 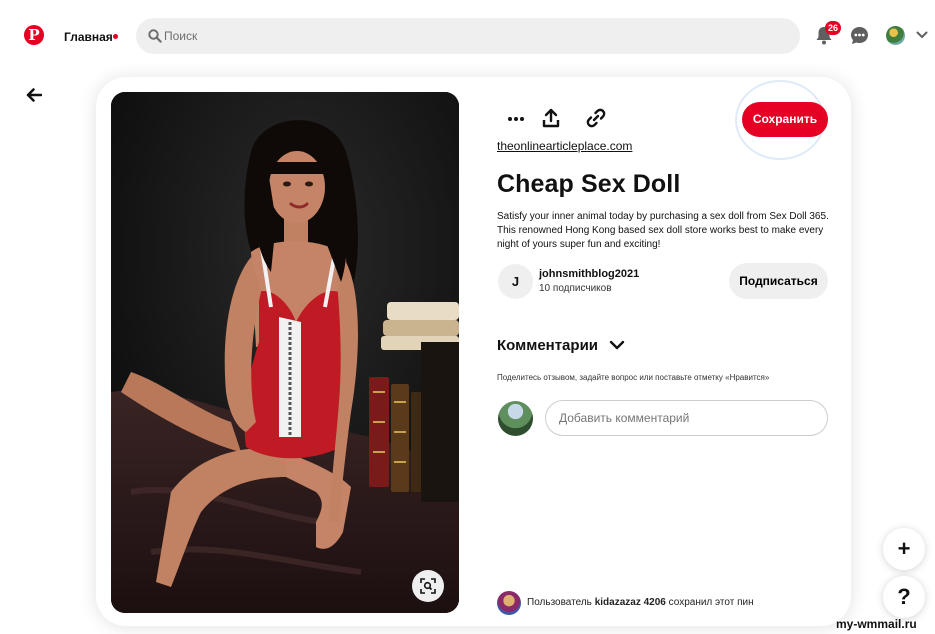 I want to click on comment-input, so click(x=686, y=418).